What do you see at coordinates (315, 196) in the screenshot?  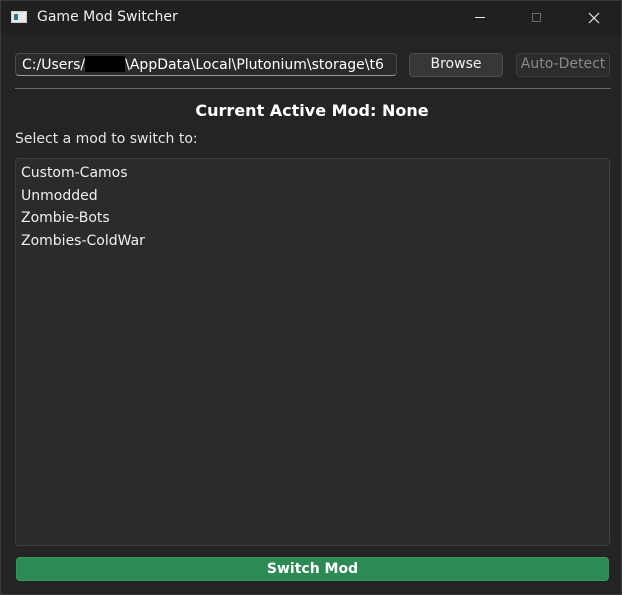 I see `list-item: Unmodded` at bounding box center [315, 196].